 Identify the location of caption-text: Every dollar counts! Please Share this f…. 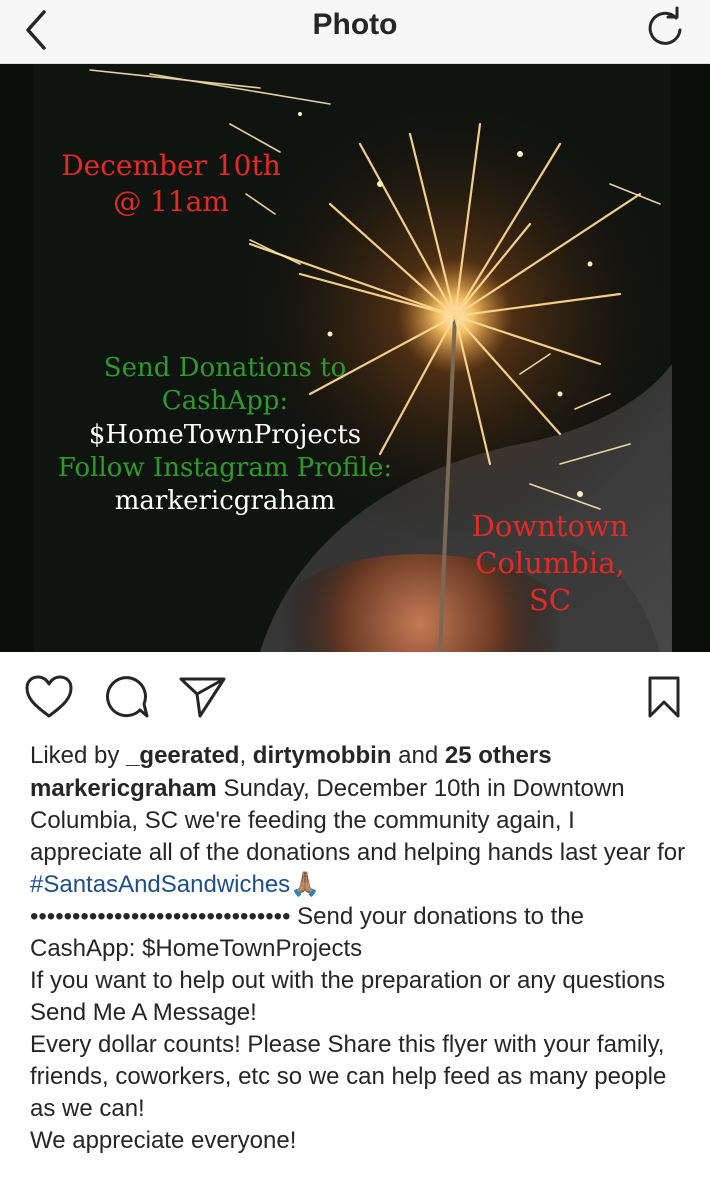
(348, 1076).